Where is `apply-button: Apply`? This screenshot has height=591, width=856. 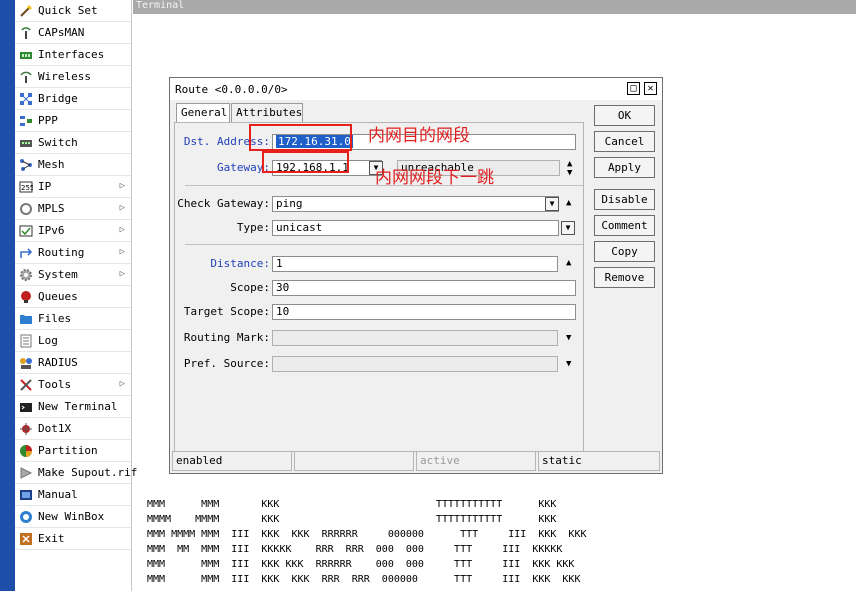
apply-button: Apply is located at coordinates (624, 167).